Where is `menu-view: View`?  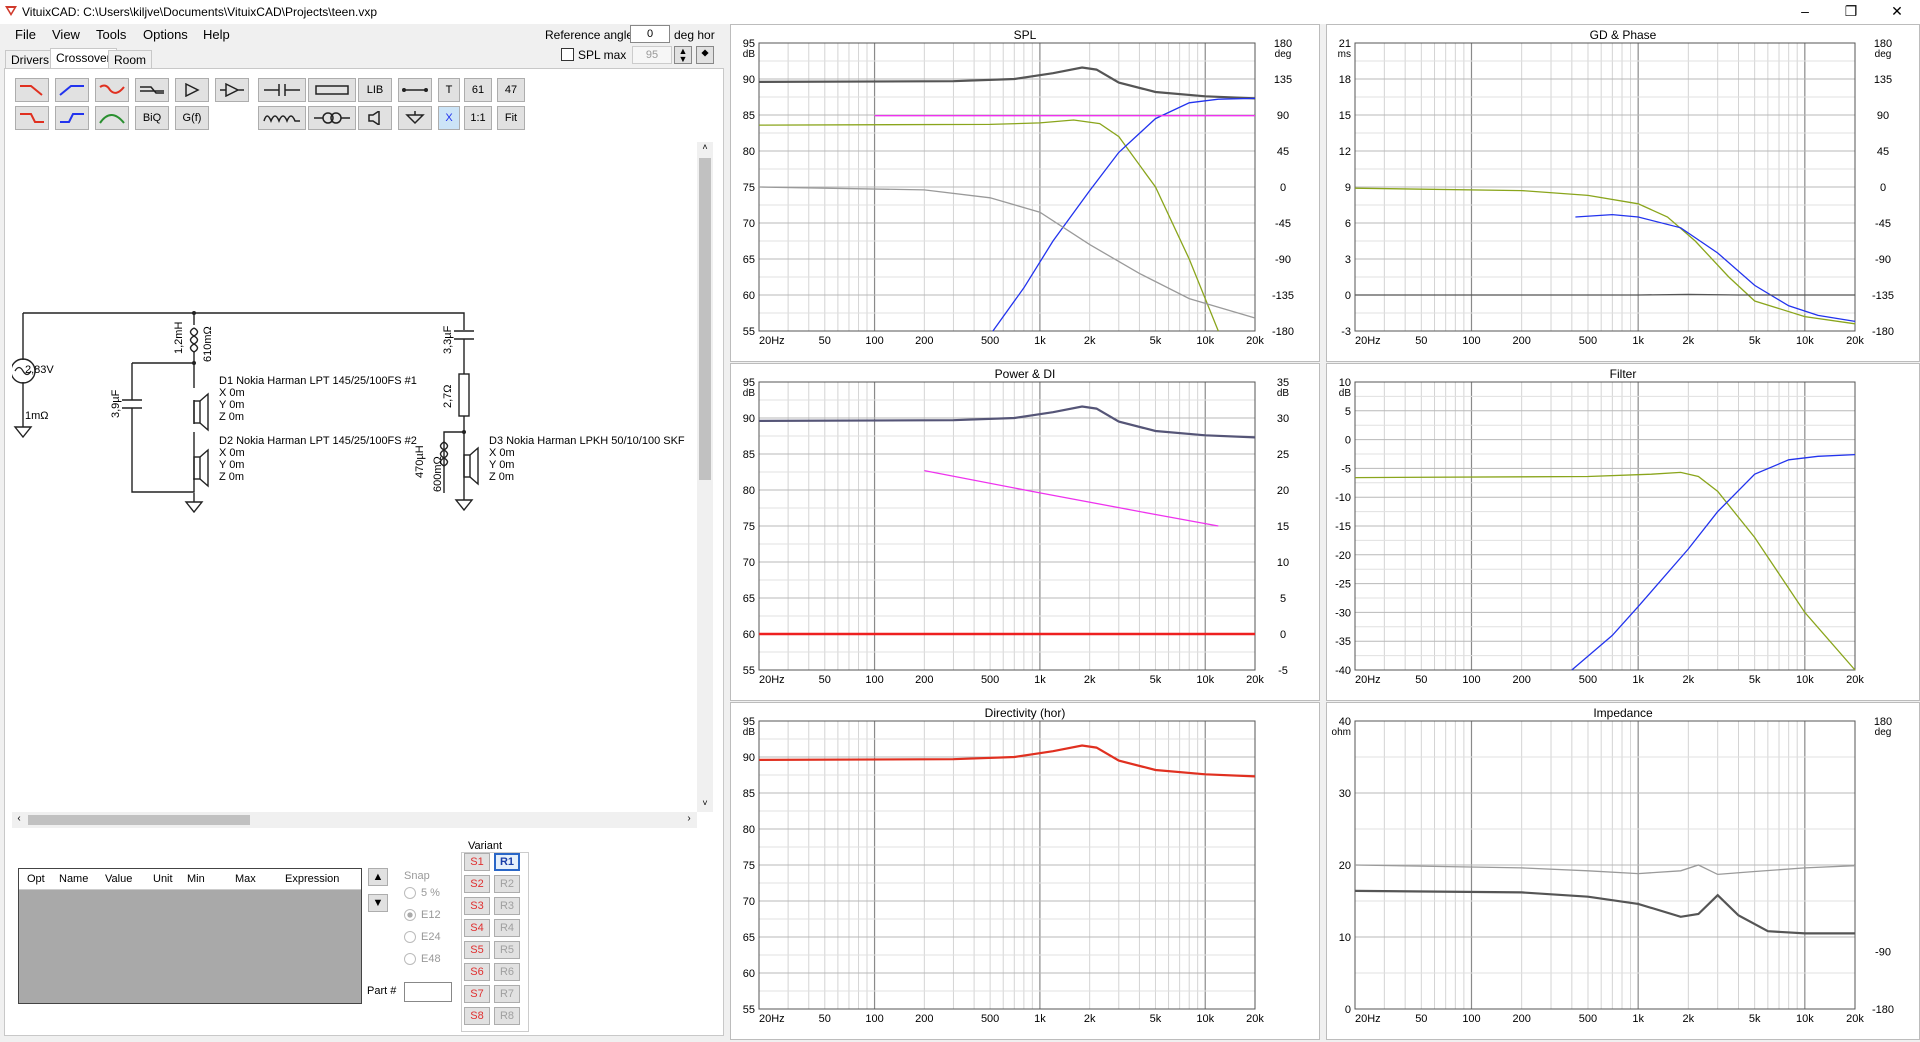 menu-view: View is located at coordinates (66, 34).